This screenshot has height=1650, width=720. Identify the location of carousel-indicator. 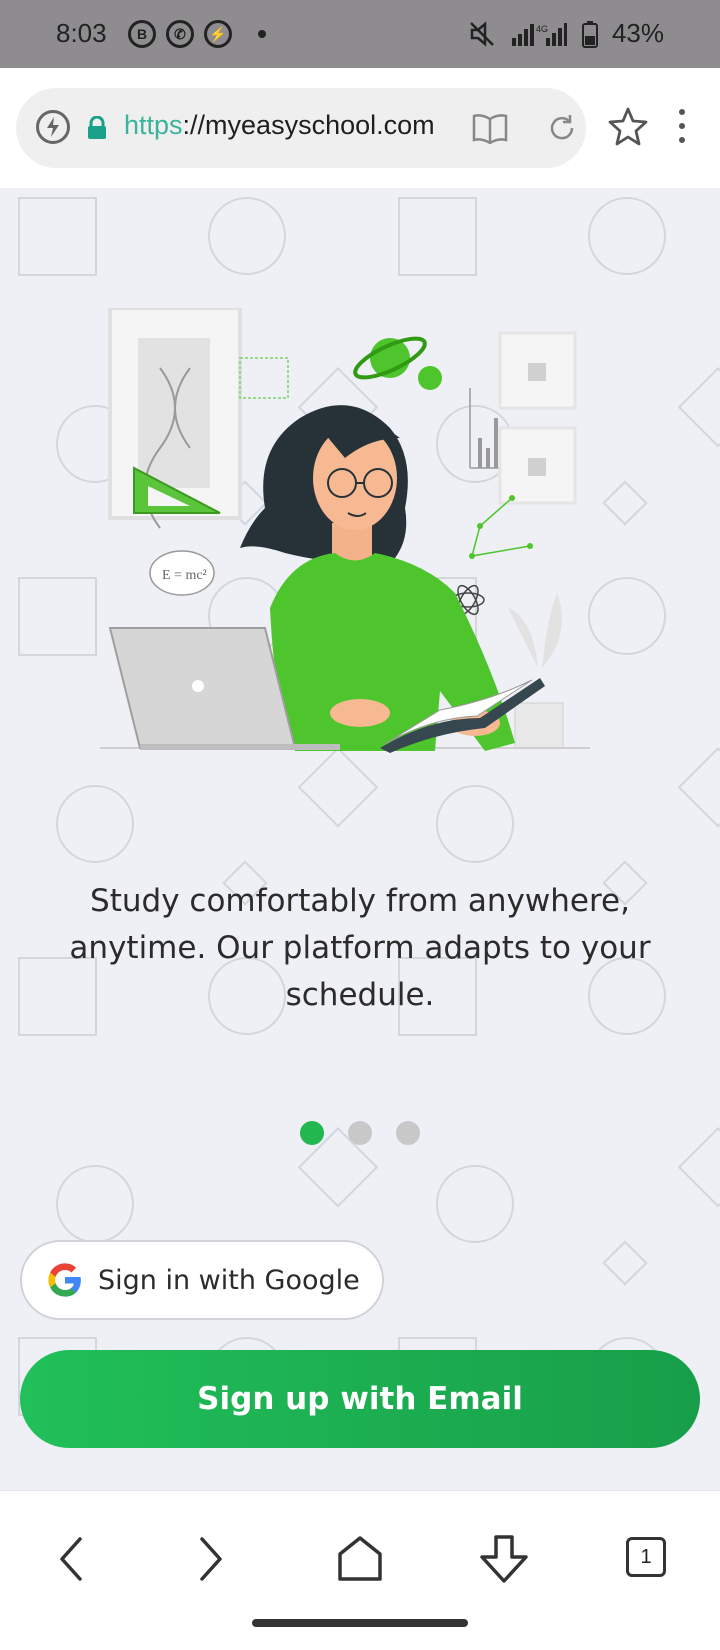
(360, 1133).